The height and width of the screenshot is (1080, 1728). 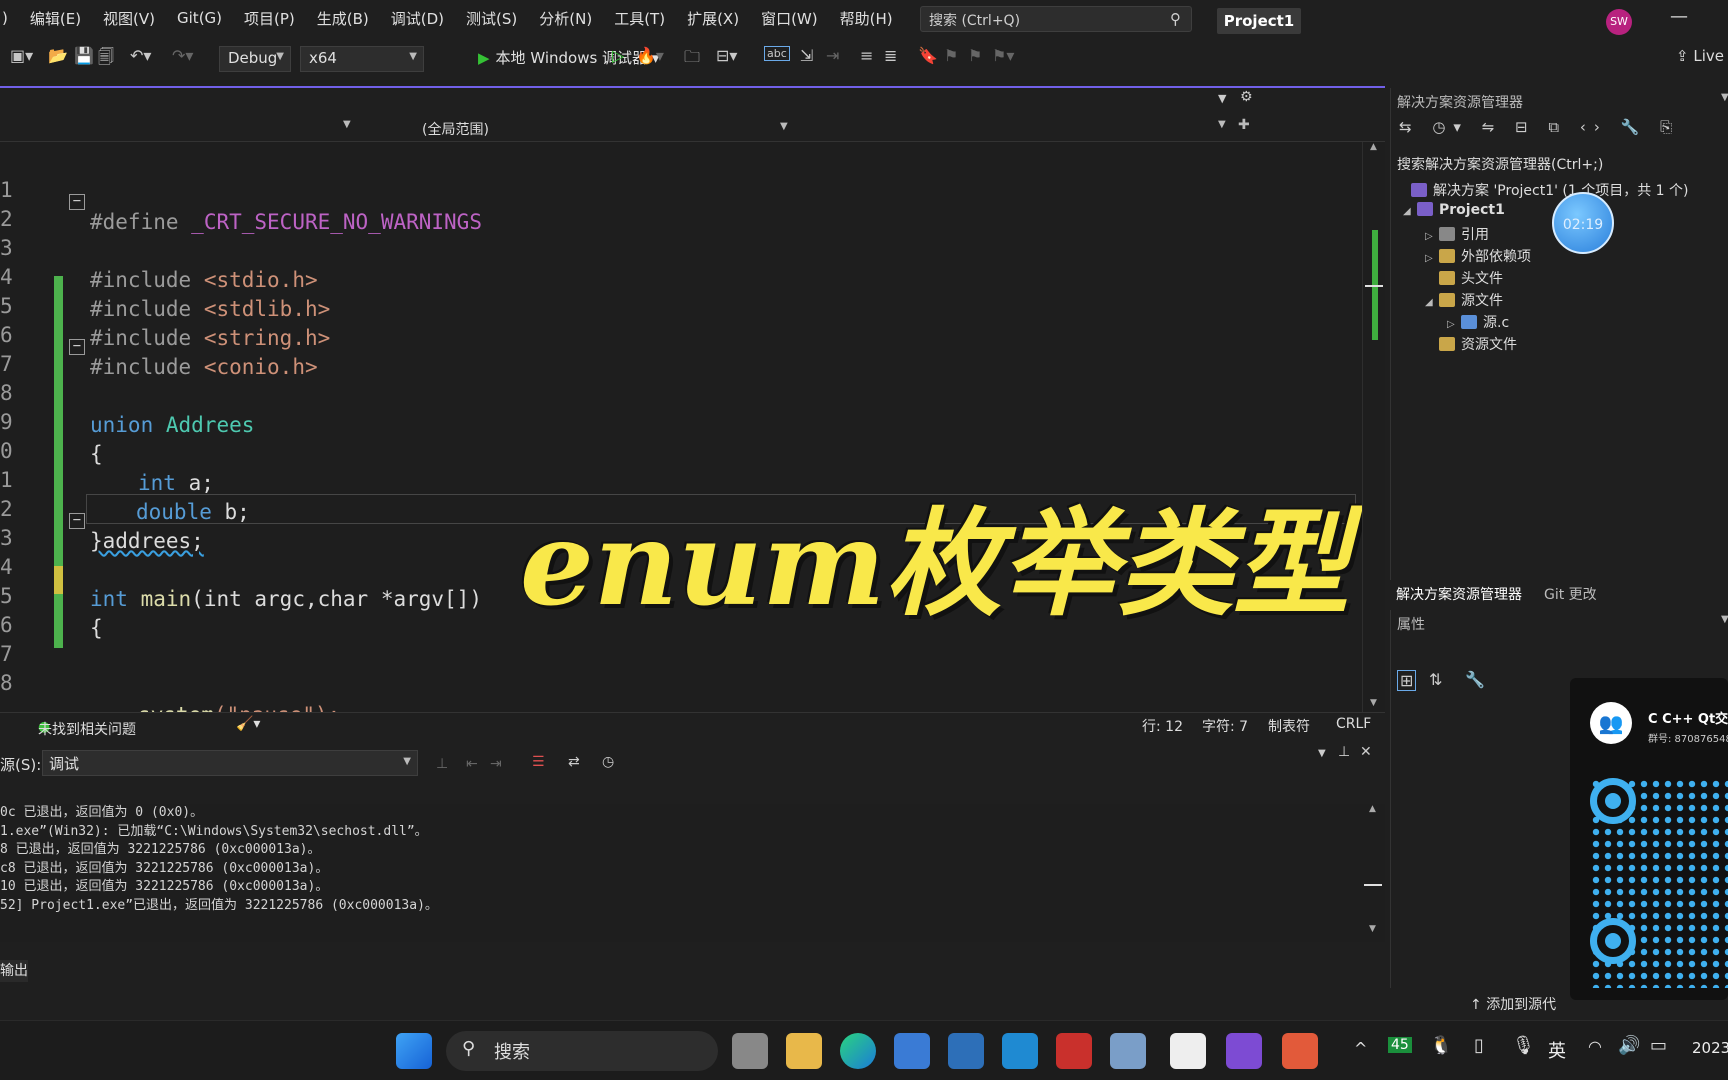 What do you see at coordinates (417, 18) in the screenshot?
I see `menu-debug: 调试(D)` at bounding box center [417, 18].